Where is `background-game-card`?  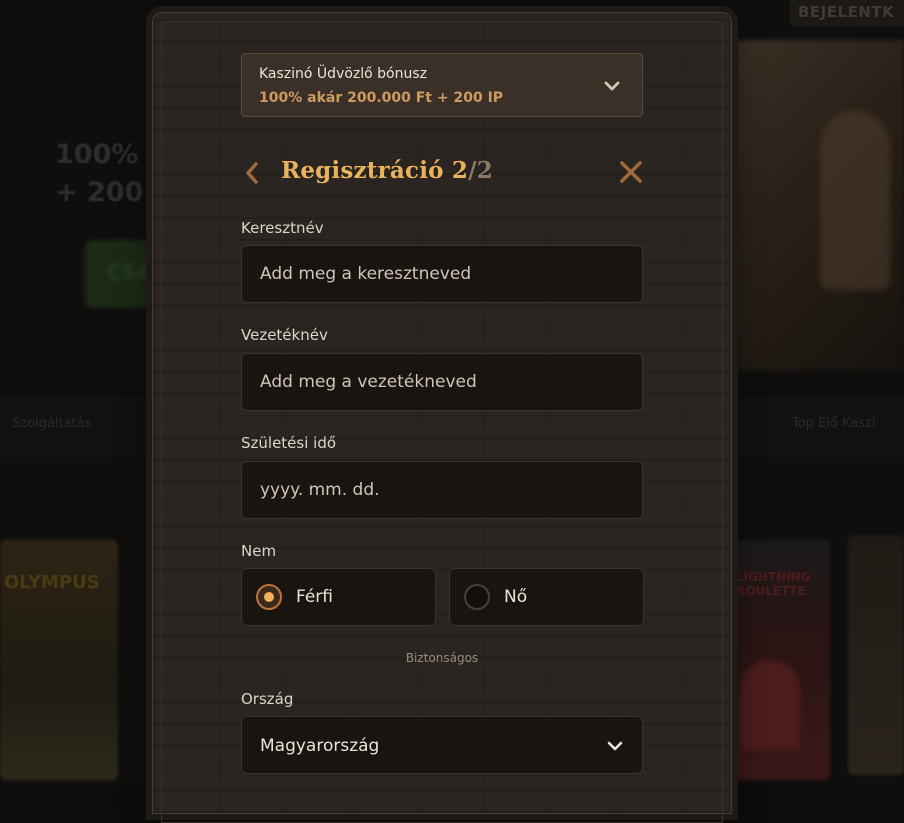 background-game-card is located at coordinates (876, 655).